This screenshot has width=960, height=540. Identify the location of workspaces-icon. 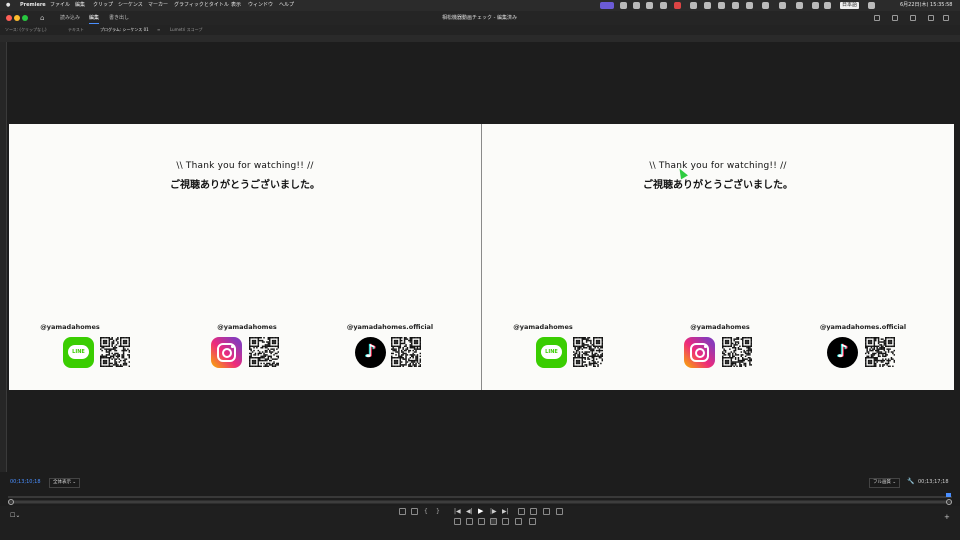
(877, 18).